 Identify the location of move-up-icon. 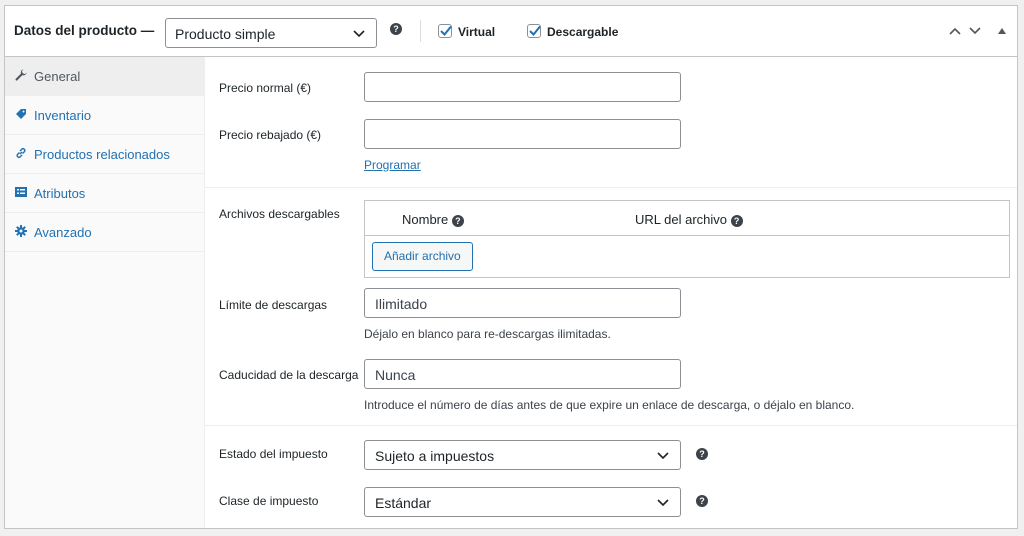
(955, 31).